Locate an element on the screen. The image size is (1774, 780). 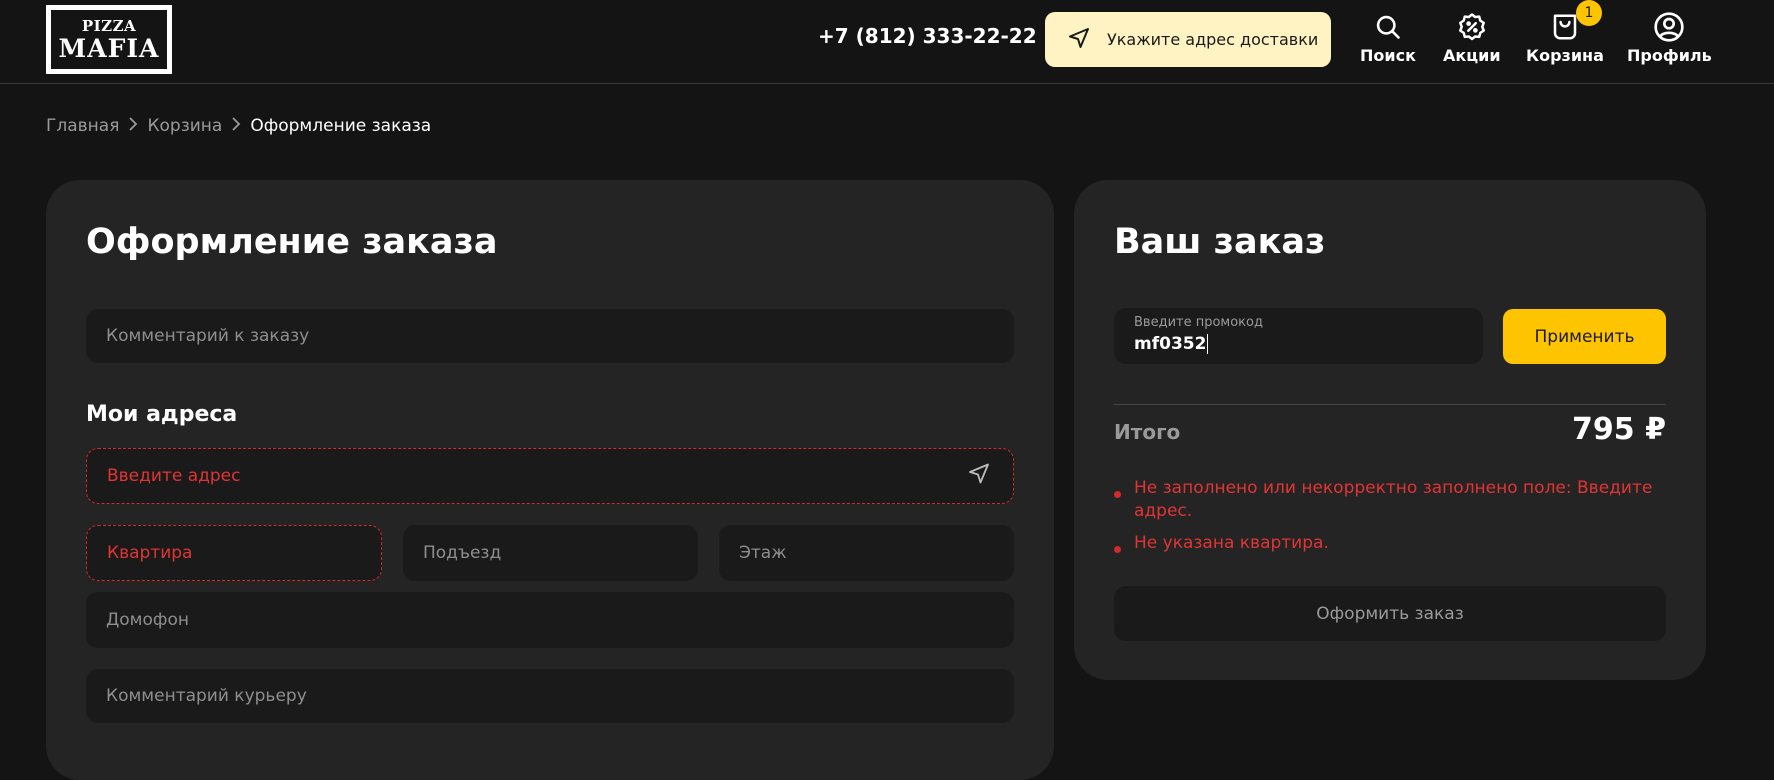
navigation-arrow-icon is located at coordinates (1079, 40).